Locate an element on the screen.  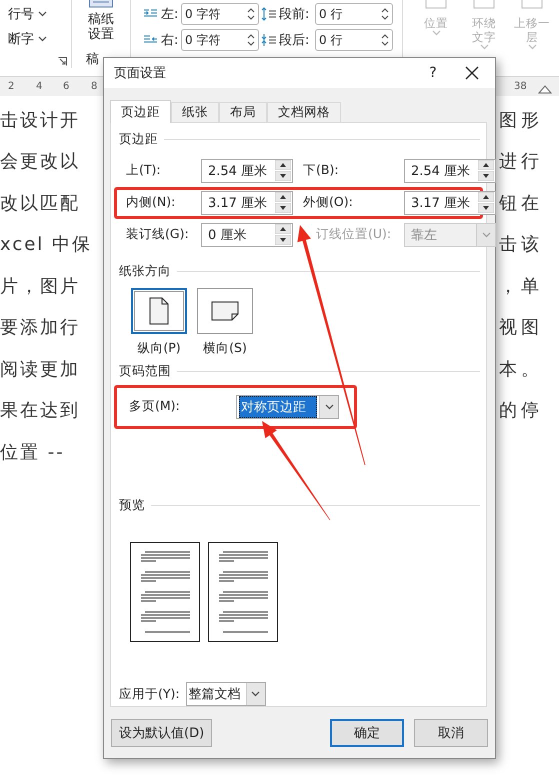
section-heading: 页码范围 is located at coordinates (145, 371).